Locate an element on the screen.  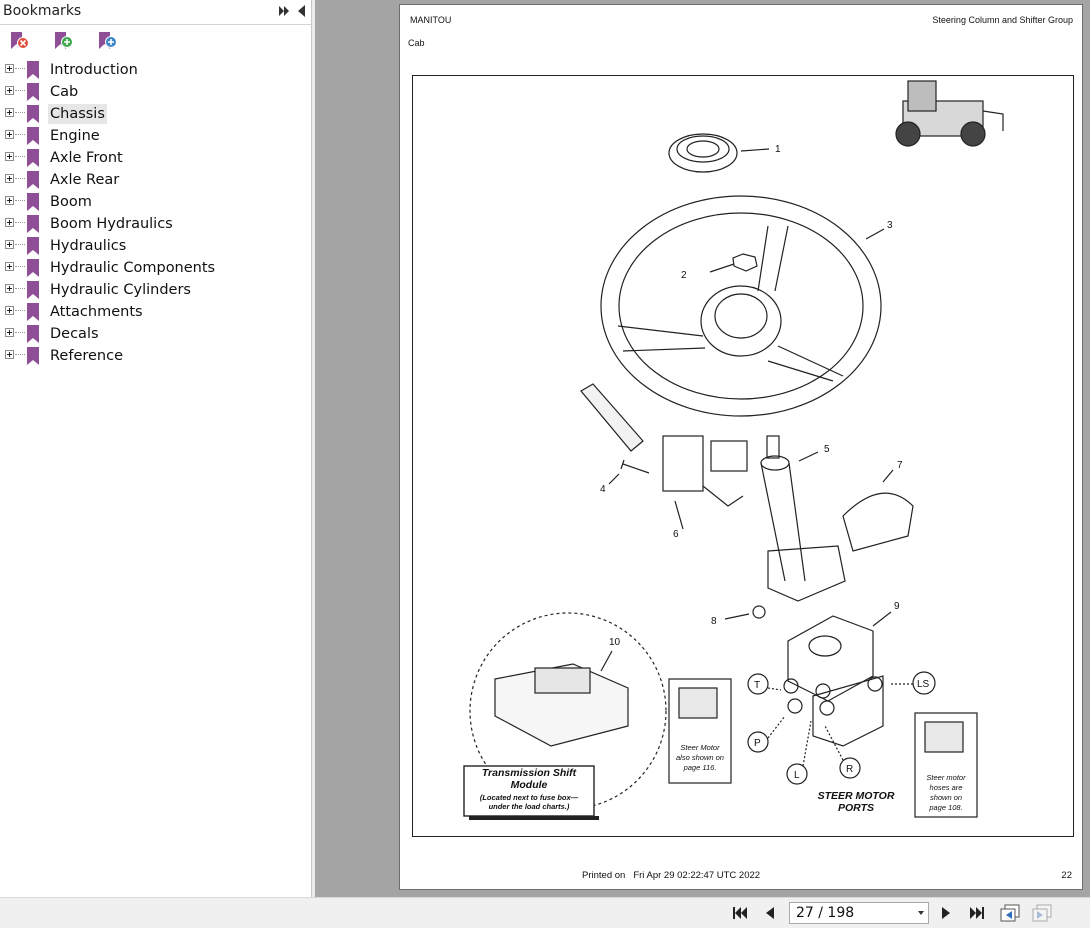
first-page-icon is located at coordinates (740, 913).